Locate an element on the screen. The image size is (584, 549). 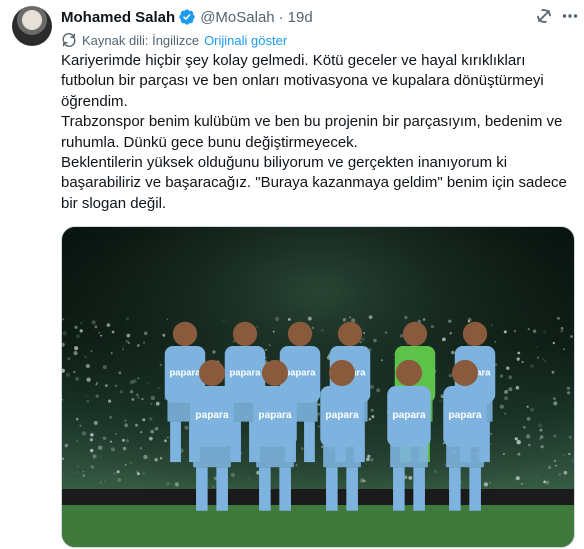
grok-icon is located at coordinates (544, 16).